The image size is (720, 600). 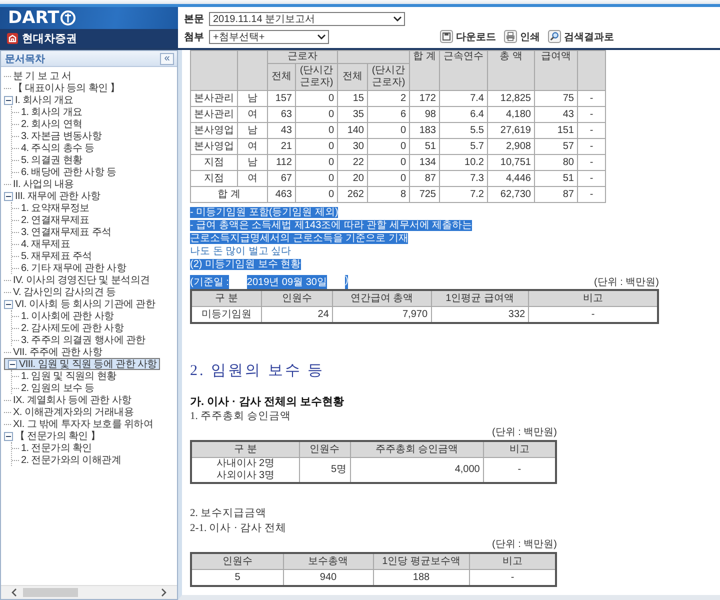 What do you see at coordinates (69, 328) in the screenshot?
I see `tree-item: 2. 감사제도에 관한 사항` at bounding box center [69, 328].